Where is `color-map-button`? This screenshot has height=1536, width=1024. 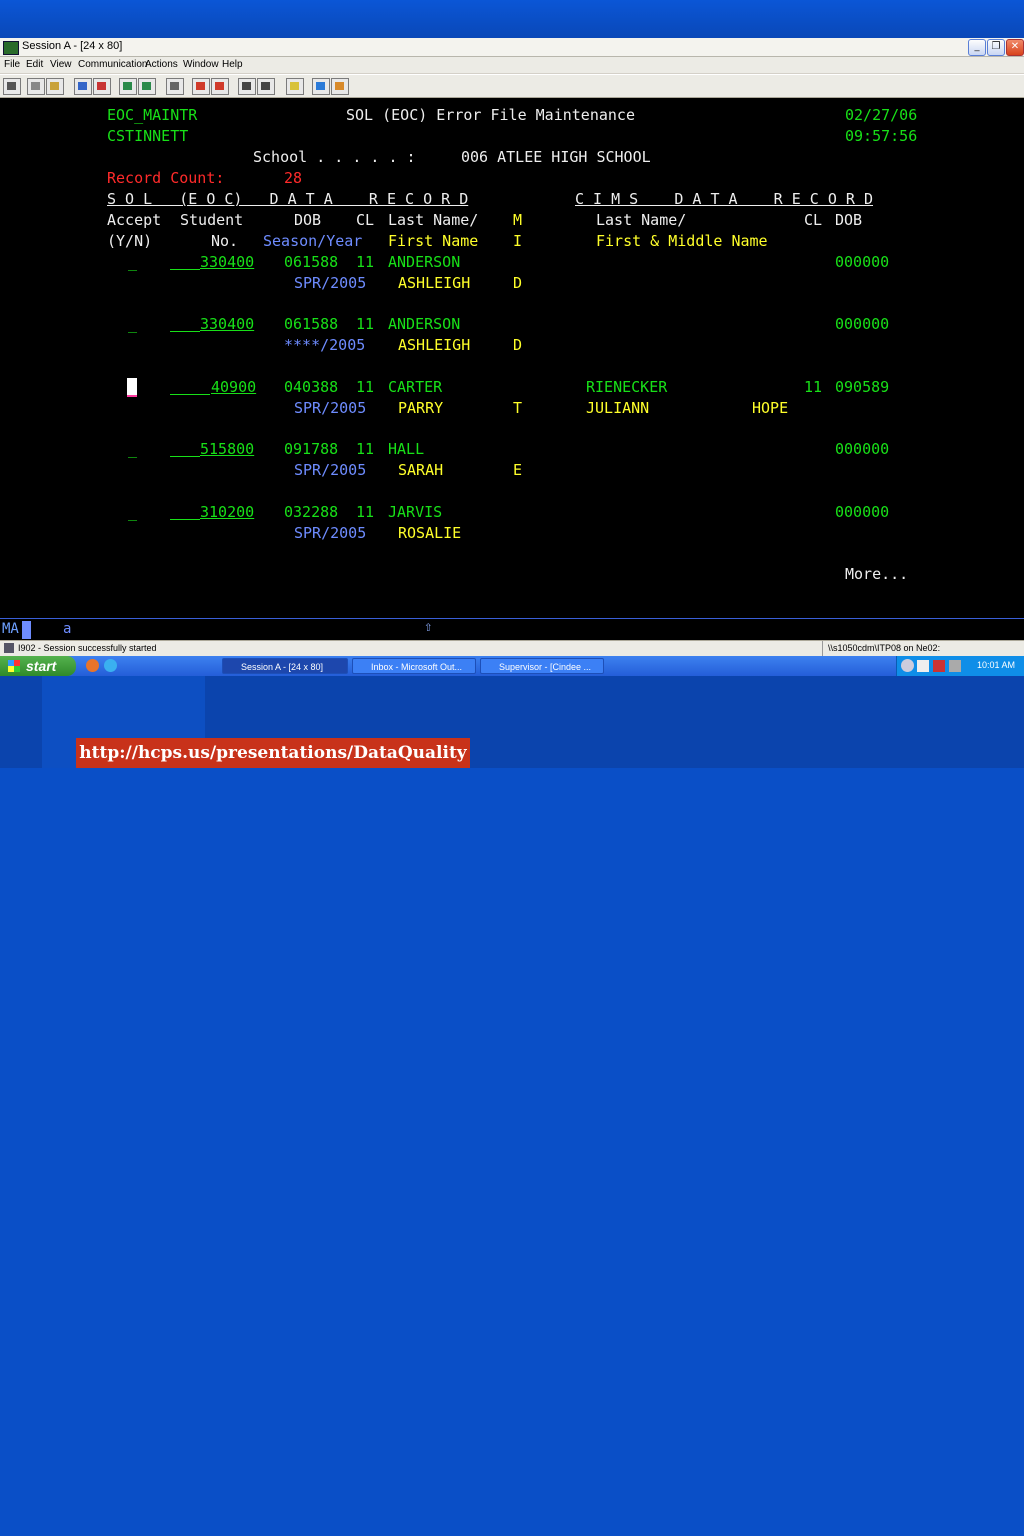 color-map-button is located at coordinates (175, 86).